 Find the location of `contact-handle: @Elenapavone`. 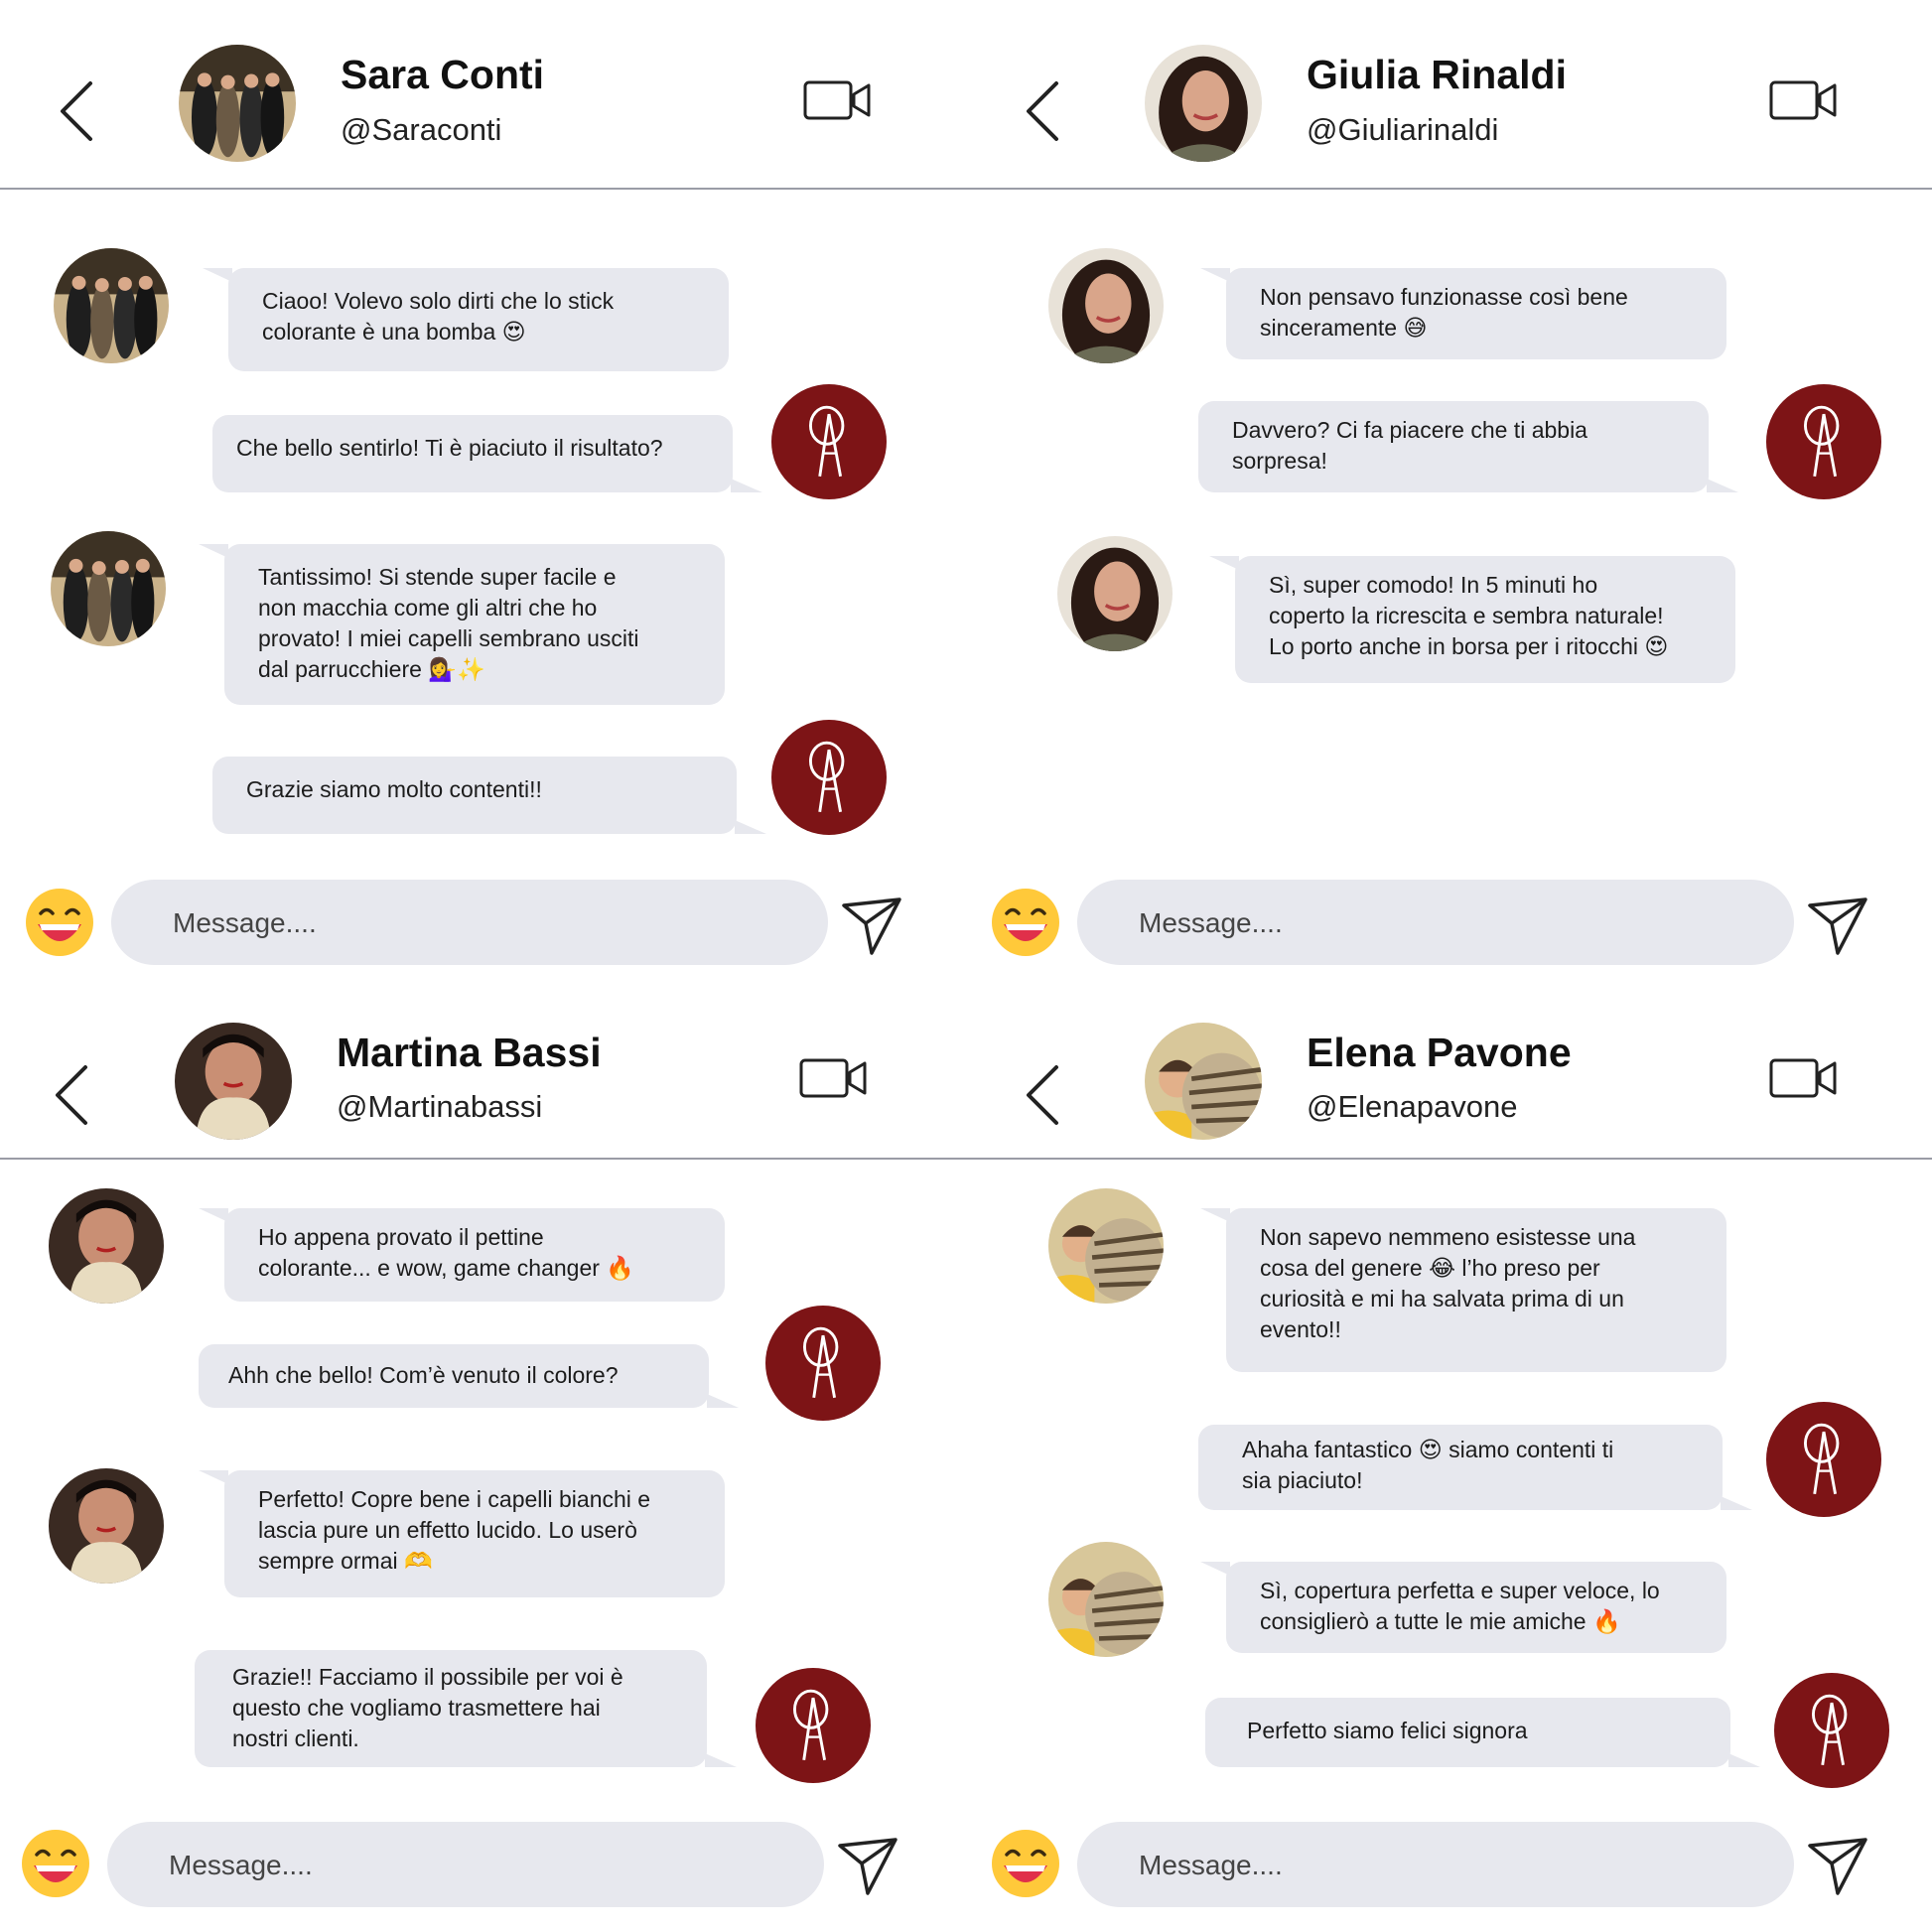

contact-handle: @Elenapavone is located at coordinates (1412, 1106).